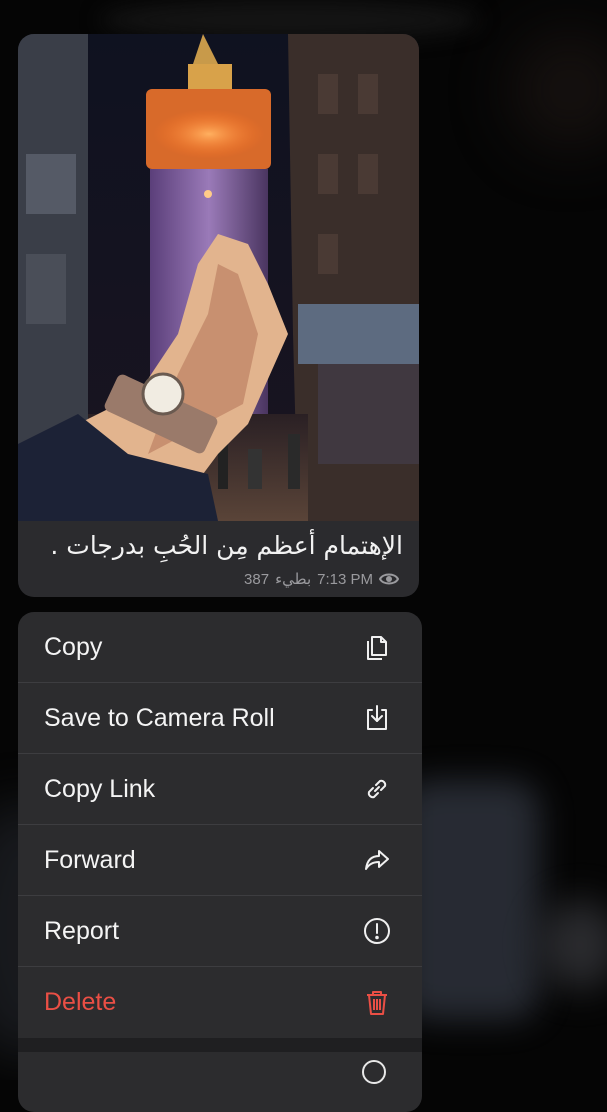  I want to click on message-meta: 387 بطيء 7:13 PM, so click(321, 579).